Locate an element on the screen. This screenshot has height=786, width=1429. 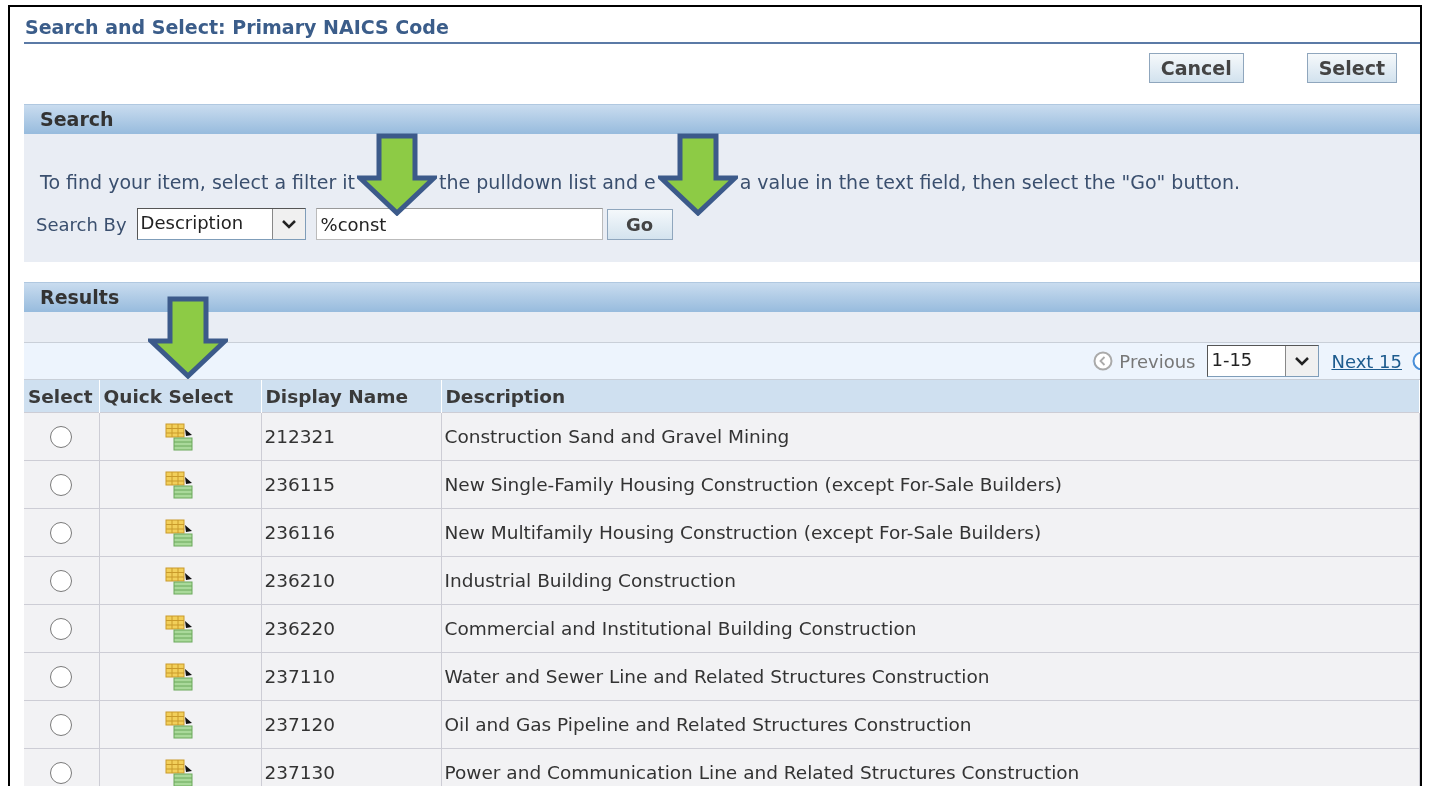
display-name-cell: 237110 is located at coordinates (351, 676).